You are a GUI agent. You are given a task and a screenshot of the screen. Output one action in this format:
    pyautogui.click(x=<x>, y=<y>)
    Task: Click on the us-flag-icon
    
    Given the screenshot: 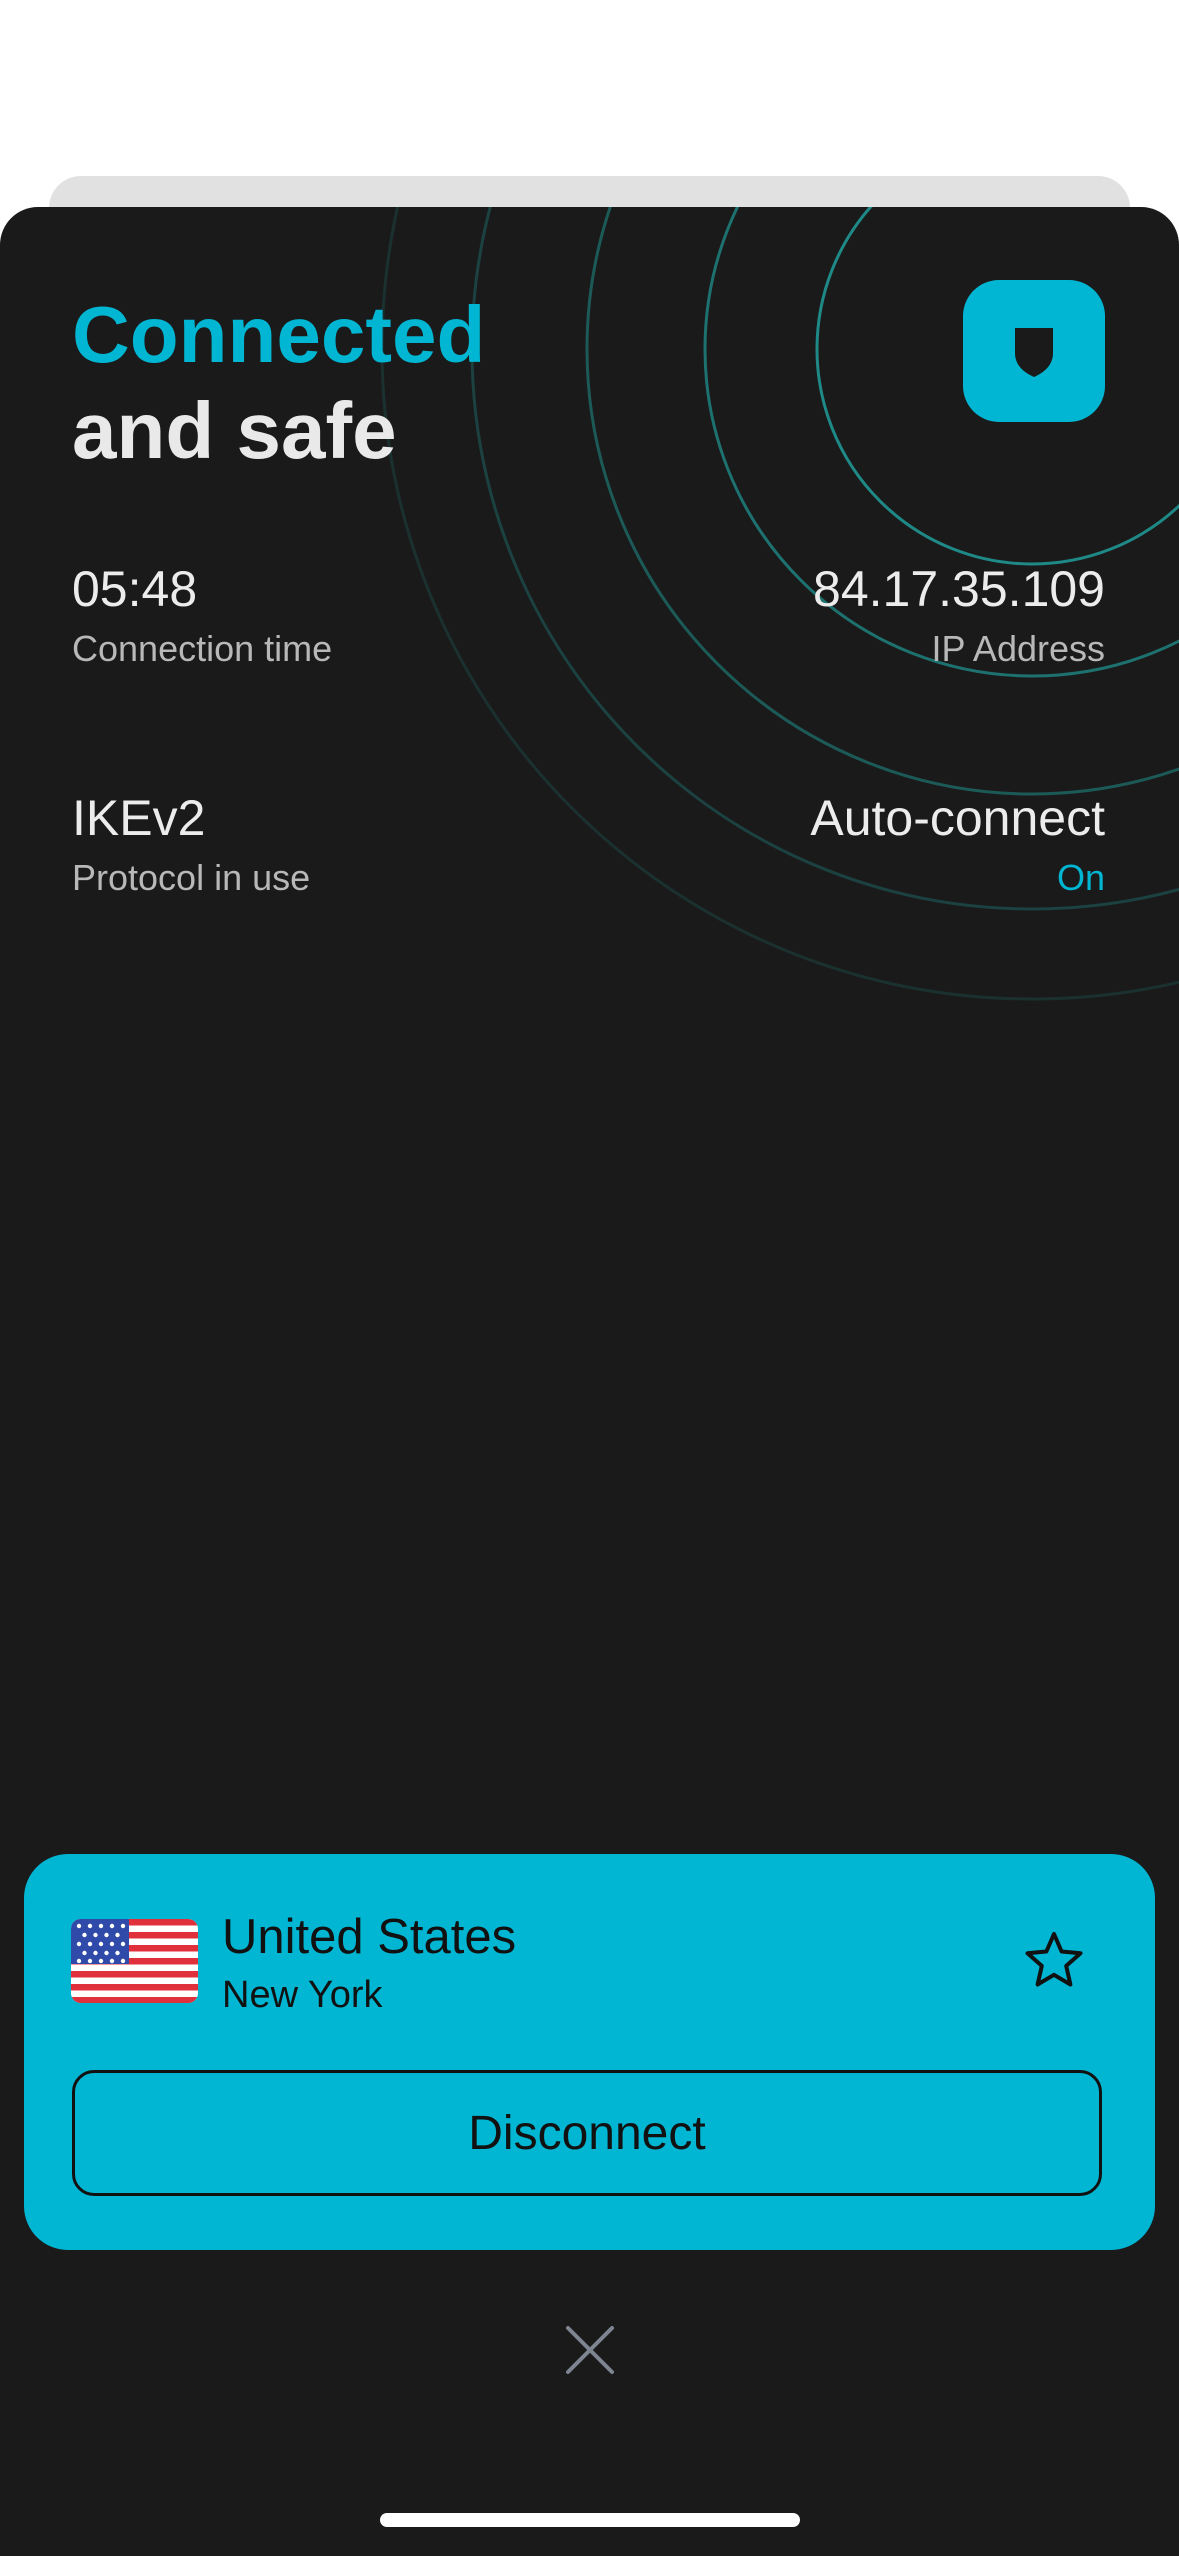 What is the action you would take?
    pyautogui.click(x=134, y=1961)
    